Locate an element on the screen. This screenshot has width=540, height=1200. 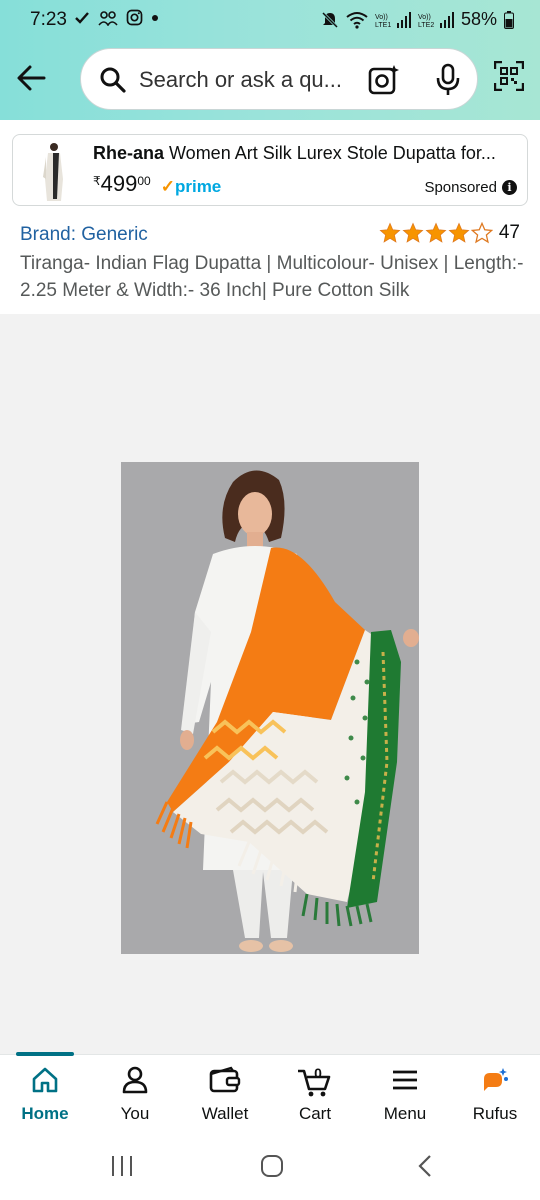
status-bar: 7:23 Vo)) LTE1 Vo)) LTE2 58% is located at coordinates (270, 20).